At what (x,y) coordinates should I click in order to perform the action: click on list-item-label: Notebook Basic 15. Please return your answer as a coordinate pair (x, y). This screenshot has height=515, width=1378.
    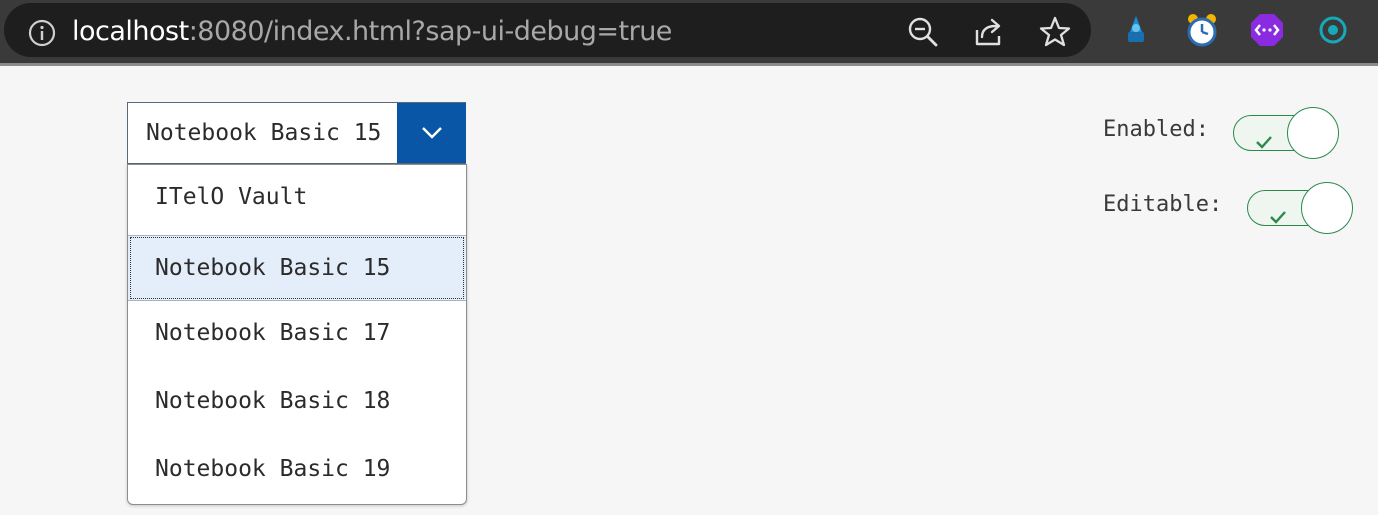
    Looking at the image, I should click on (273, 268).